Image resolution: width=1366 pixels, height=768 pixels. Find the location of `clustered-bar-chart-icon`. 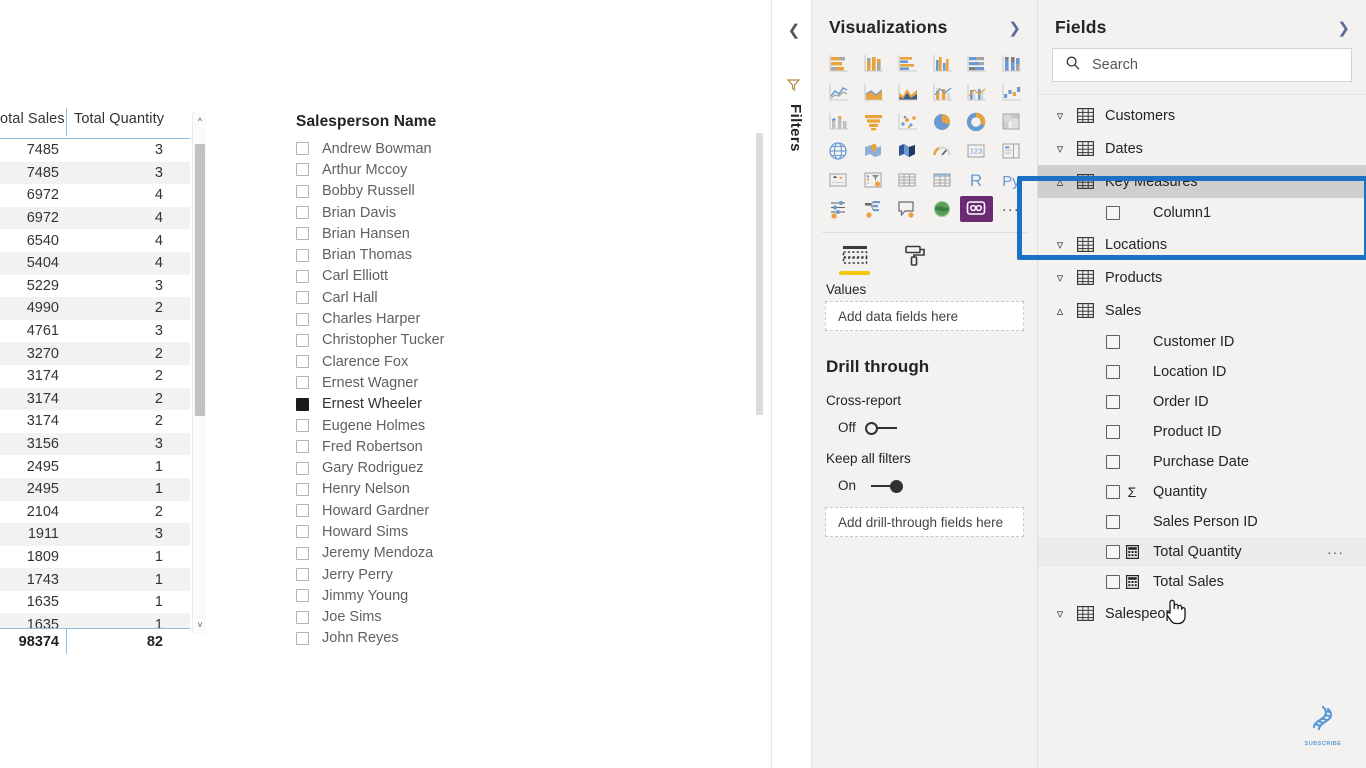

clustered-bar-chart-icon is located at coordinates (907, 64).